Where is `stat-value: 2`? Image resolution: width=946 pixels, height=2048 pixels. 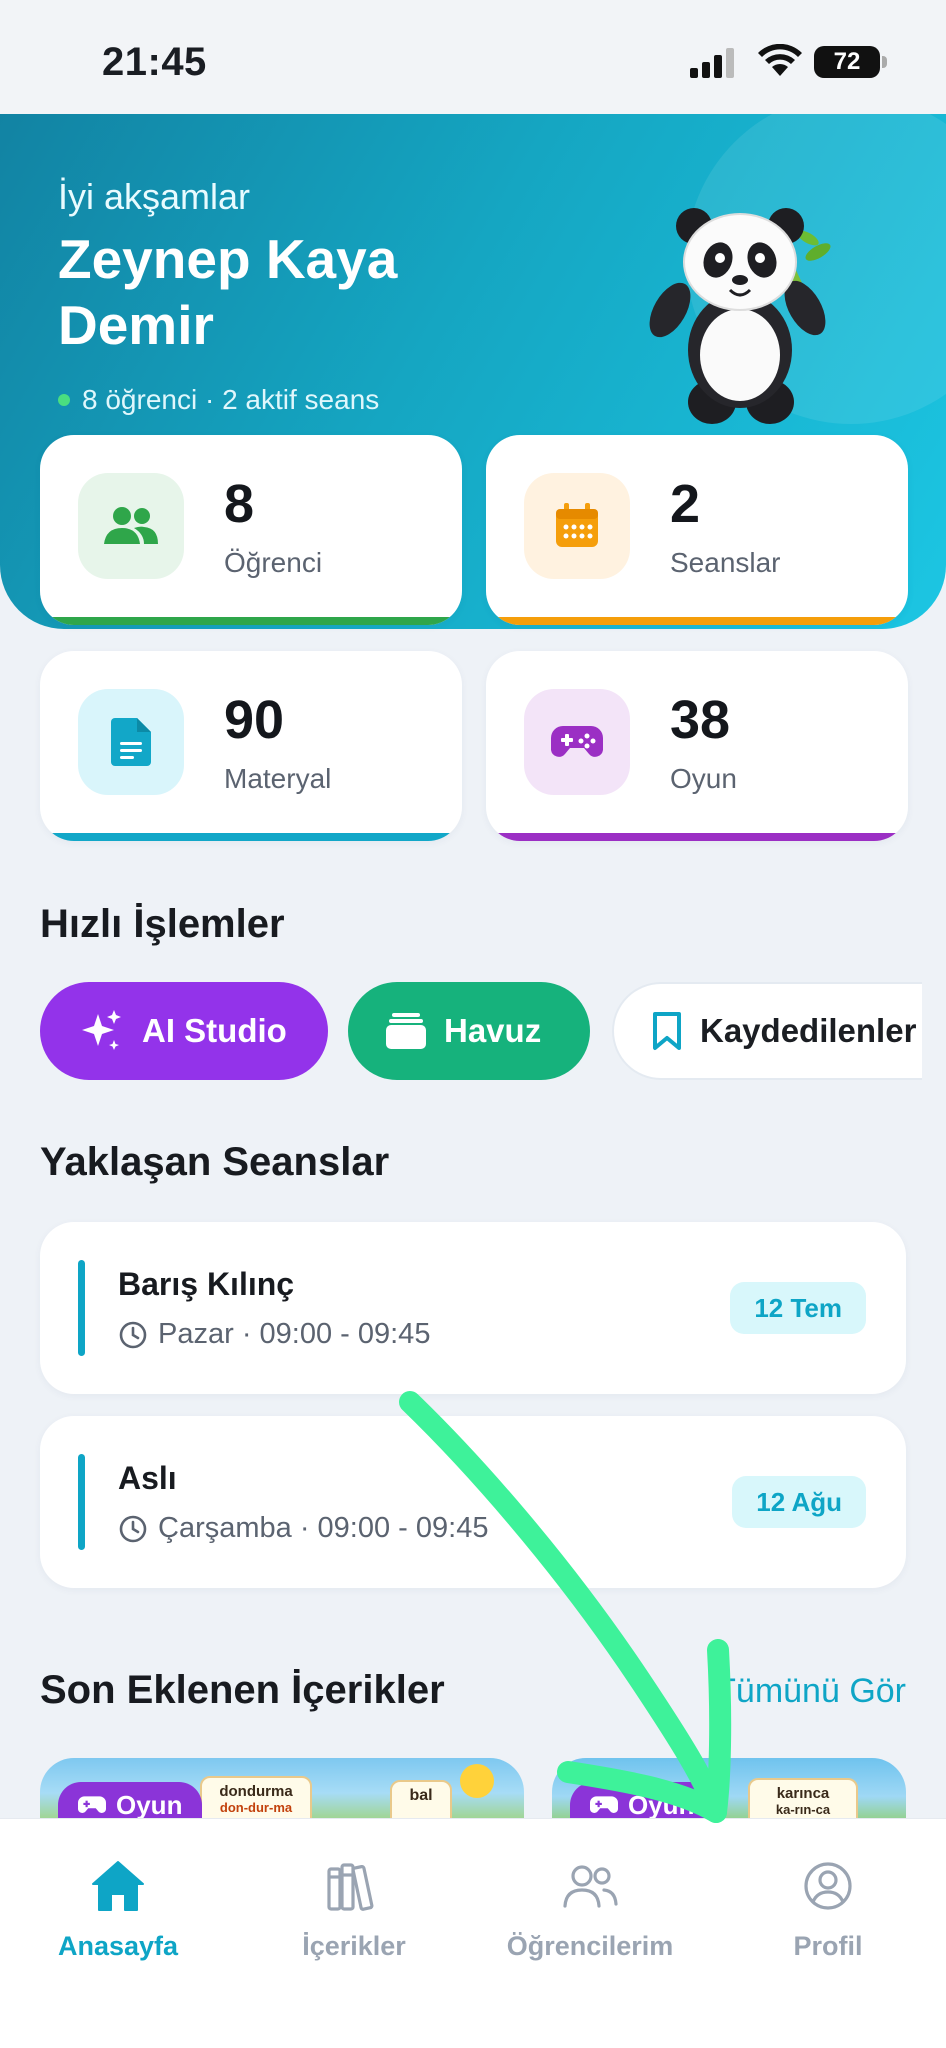 stat-value: 2 is located at coordinates (685, 504).